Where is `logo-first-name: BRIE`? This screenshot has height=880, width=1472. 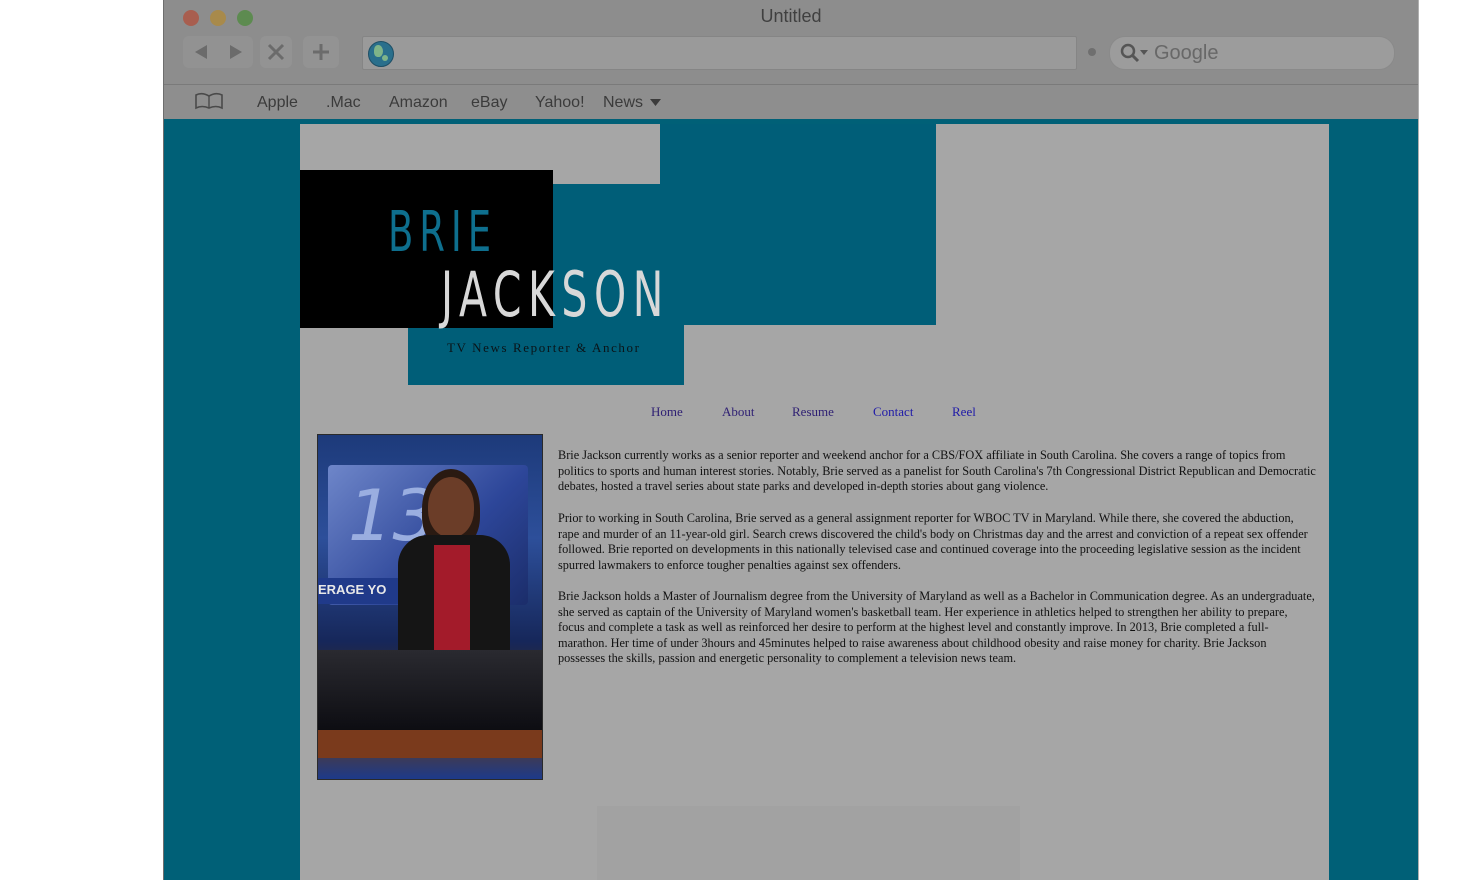 logo-first-name: BRIE is located at coordinates (443, 232).